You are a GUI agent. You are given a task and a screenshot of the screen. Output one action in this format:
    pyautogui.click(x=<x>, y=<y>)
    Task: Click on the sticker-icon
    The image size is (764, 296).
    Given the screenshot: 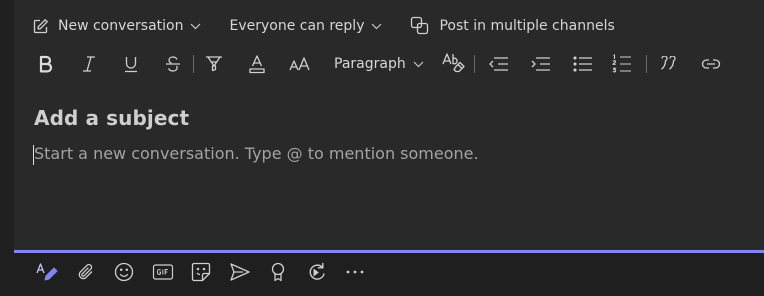 What is the action you would take?
    pyautogui.click(x=201, y=272)
    